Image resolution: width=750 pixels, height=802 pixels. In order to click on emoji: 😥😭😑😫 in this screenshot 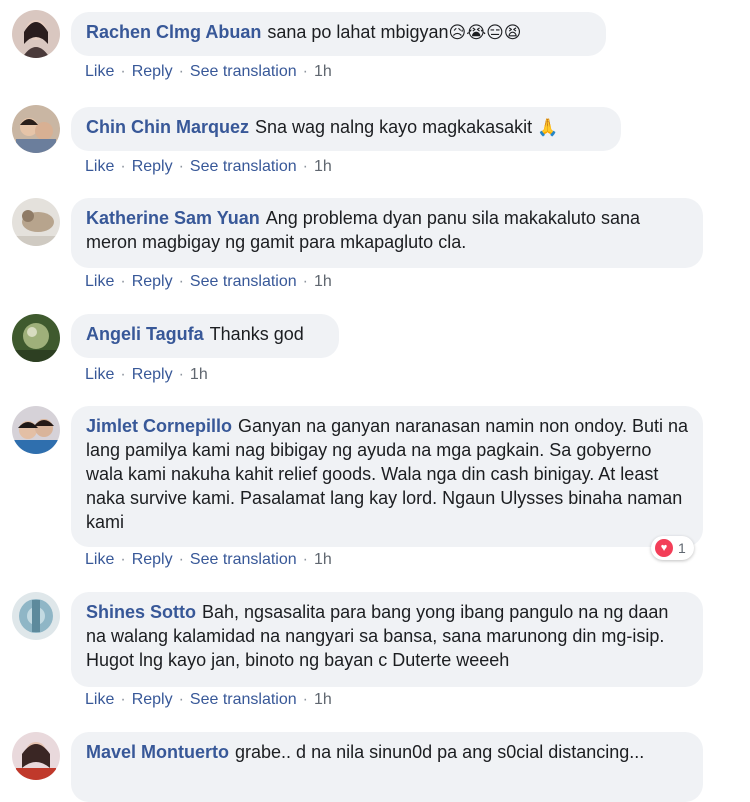, I will do `click(485, 33)`.